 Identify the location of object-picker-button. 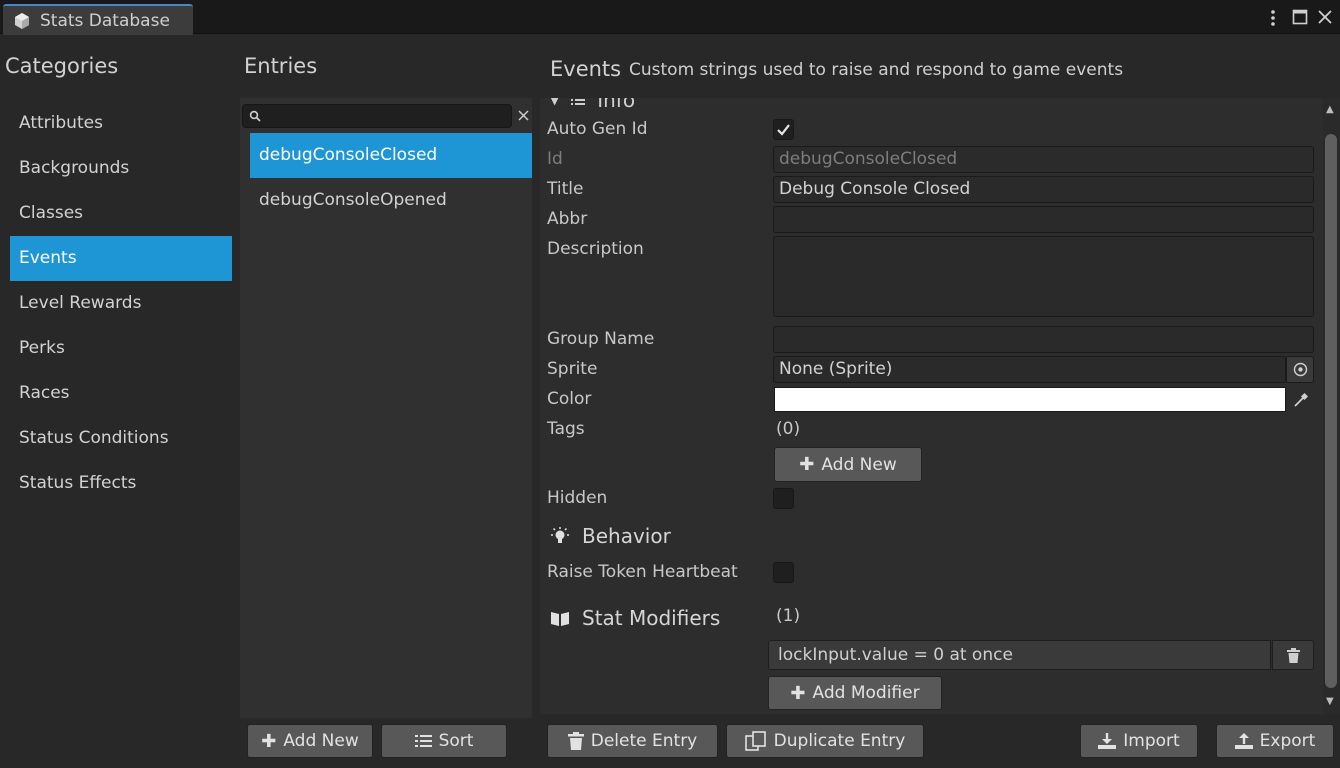
(1300, 369).